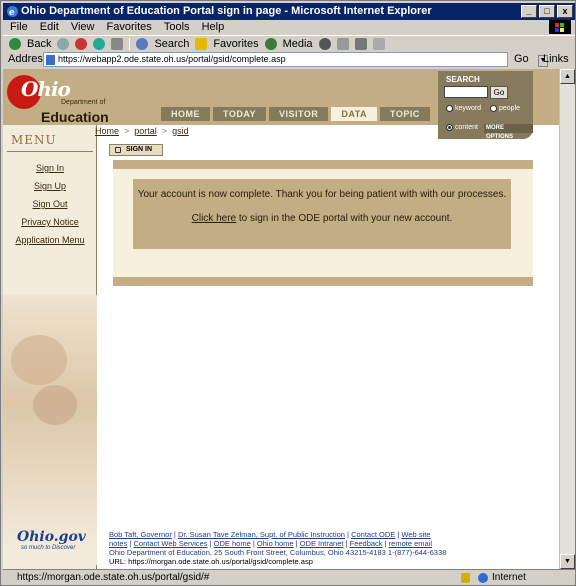  I want to click on sidebar-photo, so click(50, 430).